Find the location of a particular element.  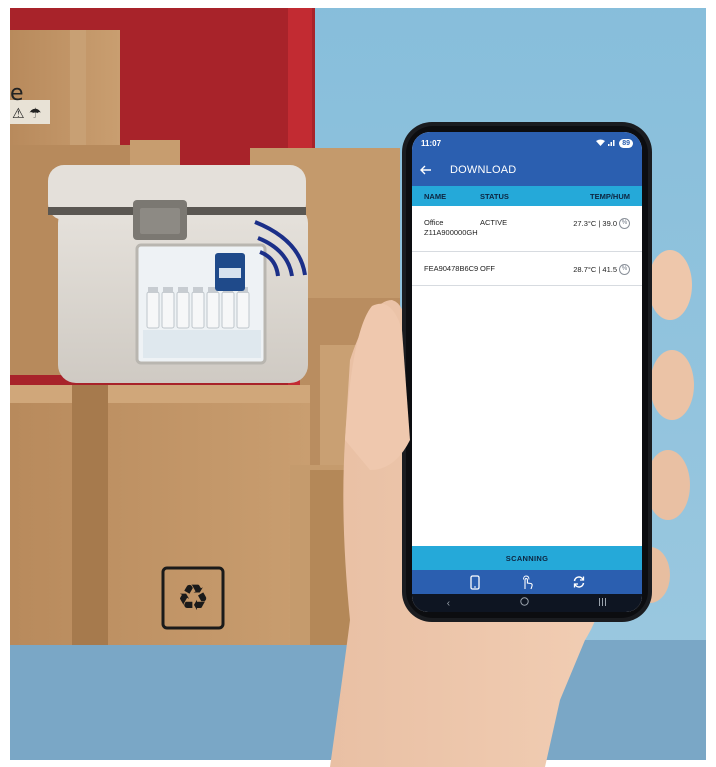

column-status: STATUS is located at coordinates (494, 196).